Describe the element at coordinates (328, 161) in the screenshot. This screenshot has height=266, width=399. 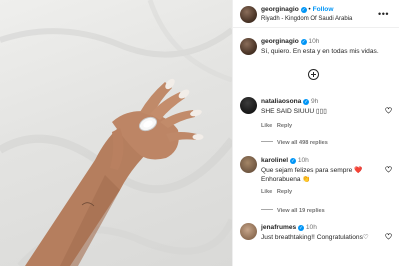
I see `comment-header: karolinel ✓ 10h` at that location.